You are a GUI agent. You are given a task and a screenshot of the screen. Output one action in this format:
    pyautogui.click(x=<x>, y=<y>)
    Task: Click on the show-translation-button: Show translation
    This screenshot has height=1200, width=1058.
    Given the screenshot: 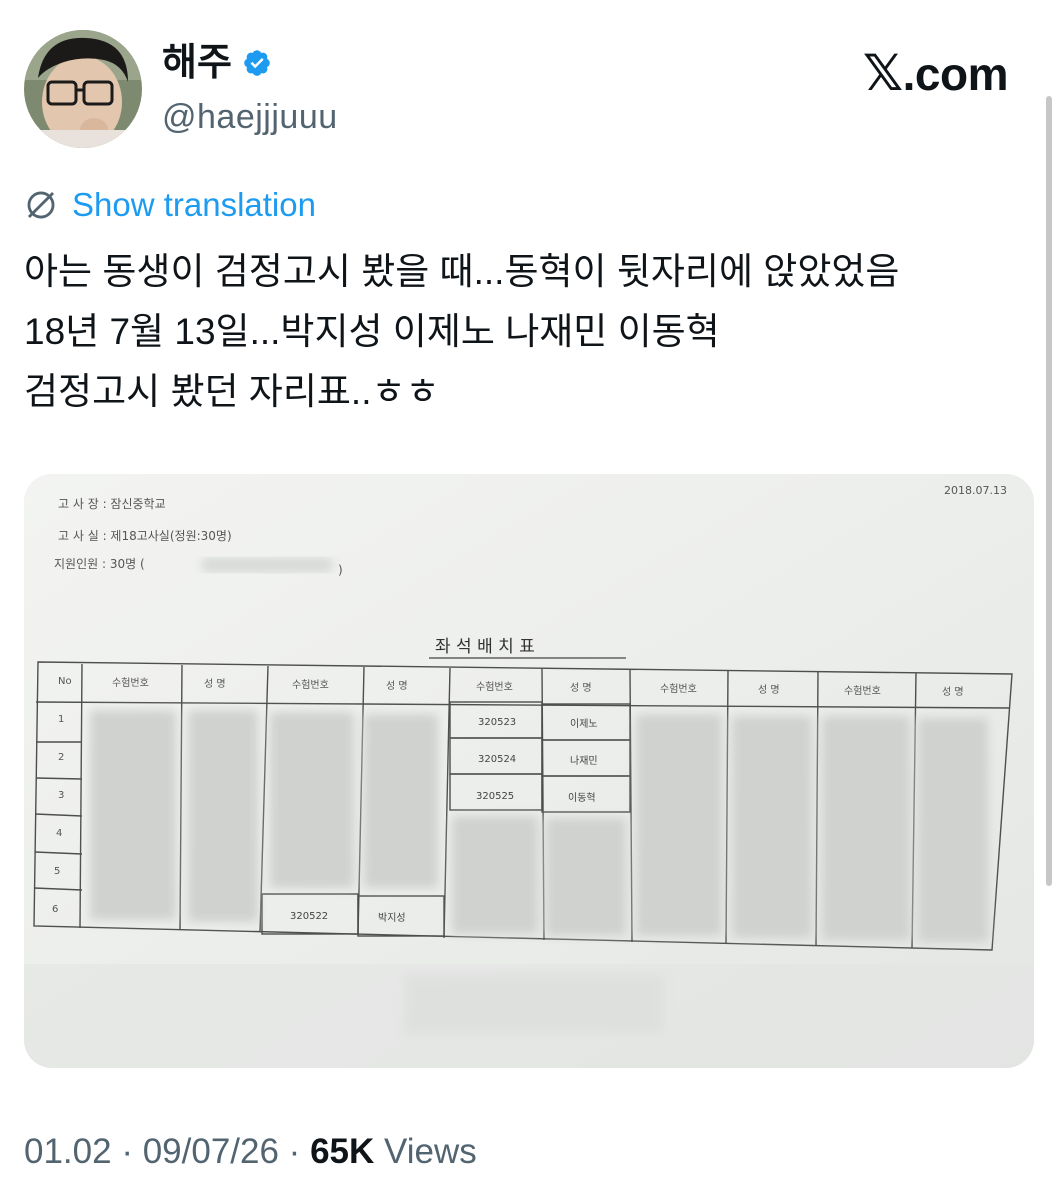 What is the action you would take?
    pyautogui.click(x=170, y=205)
    